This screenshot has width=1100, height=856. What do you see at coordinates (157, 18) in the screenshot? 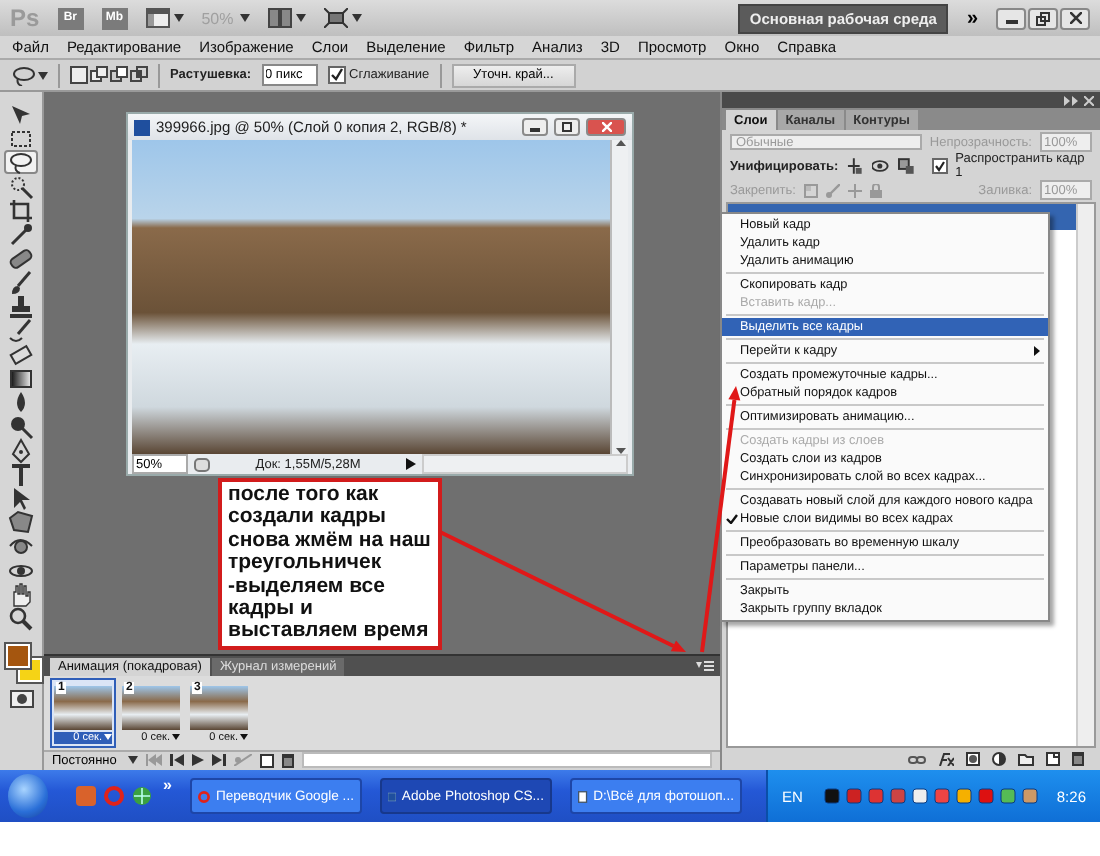
I see `layout-icon` at bounding box center [157, 18].